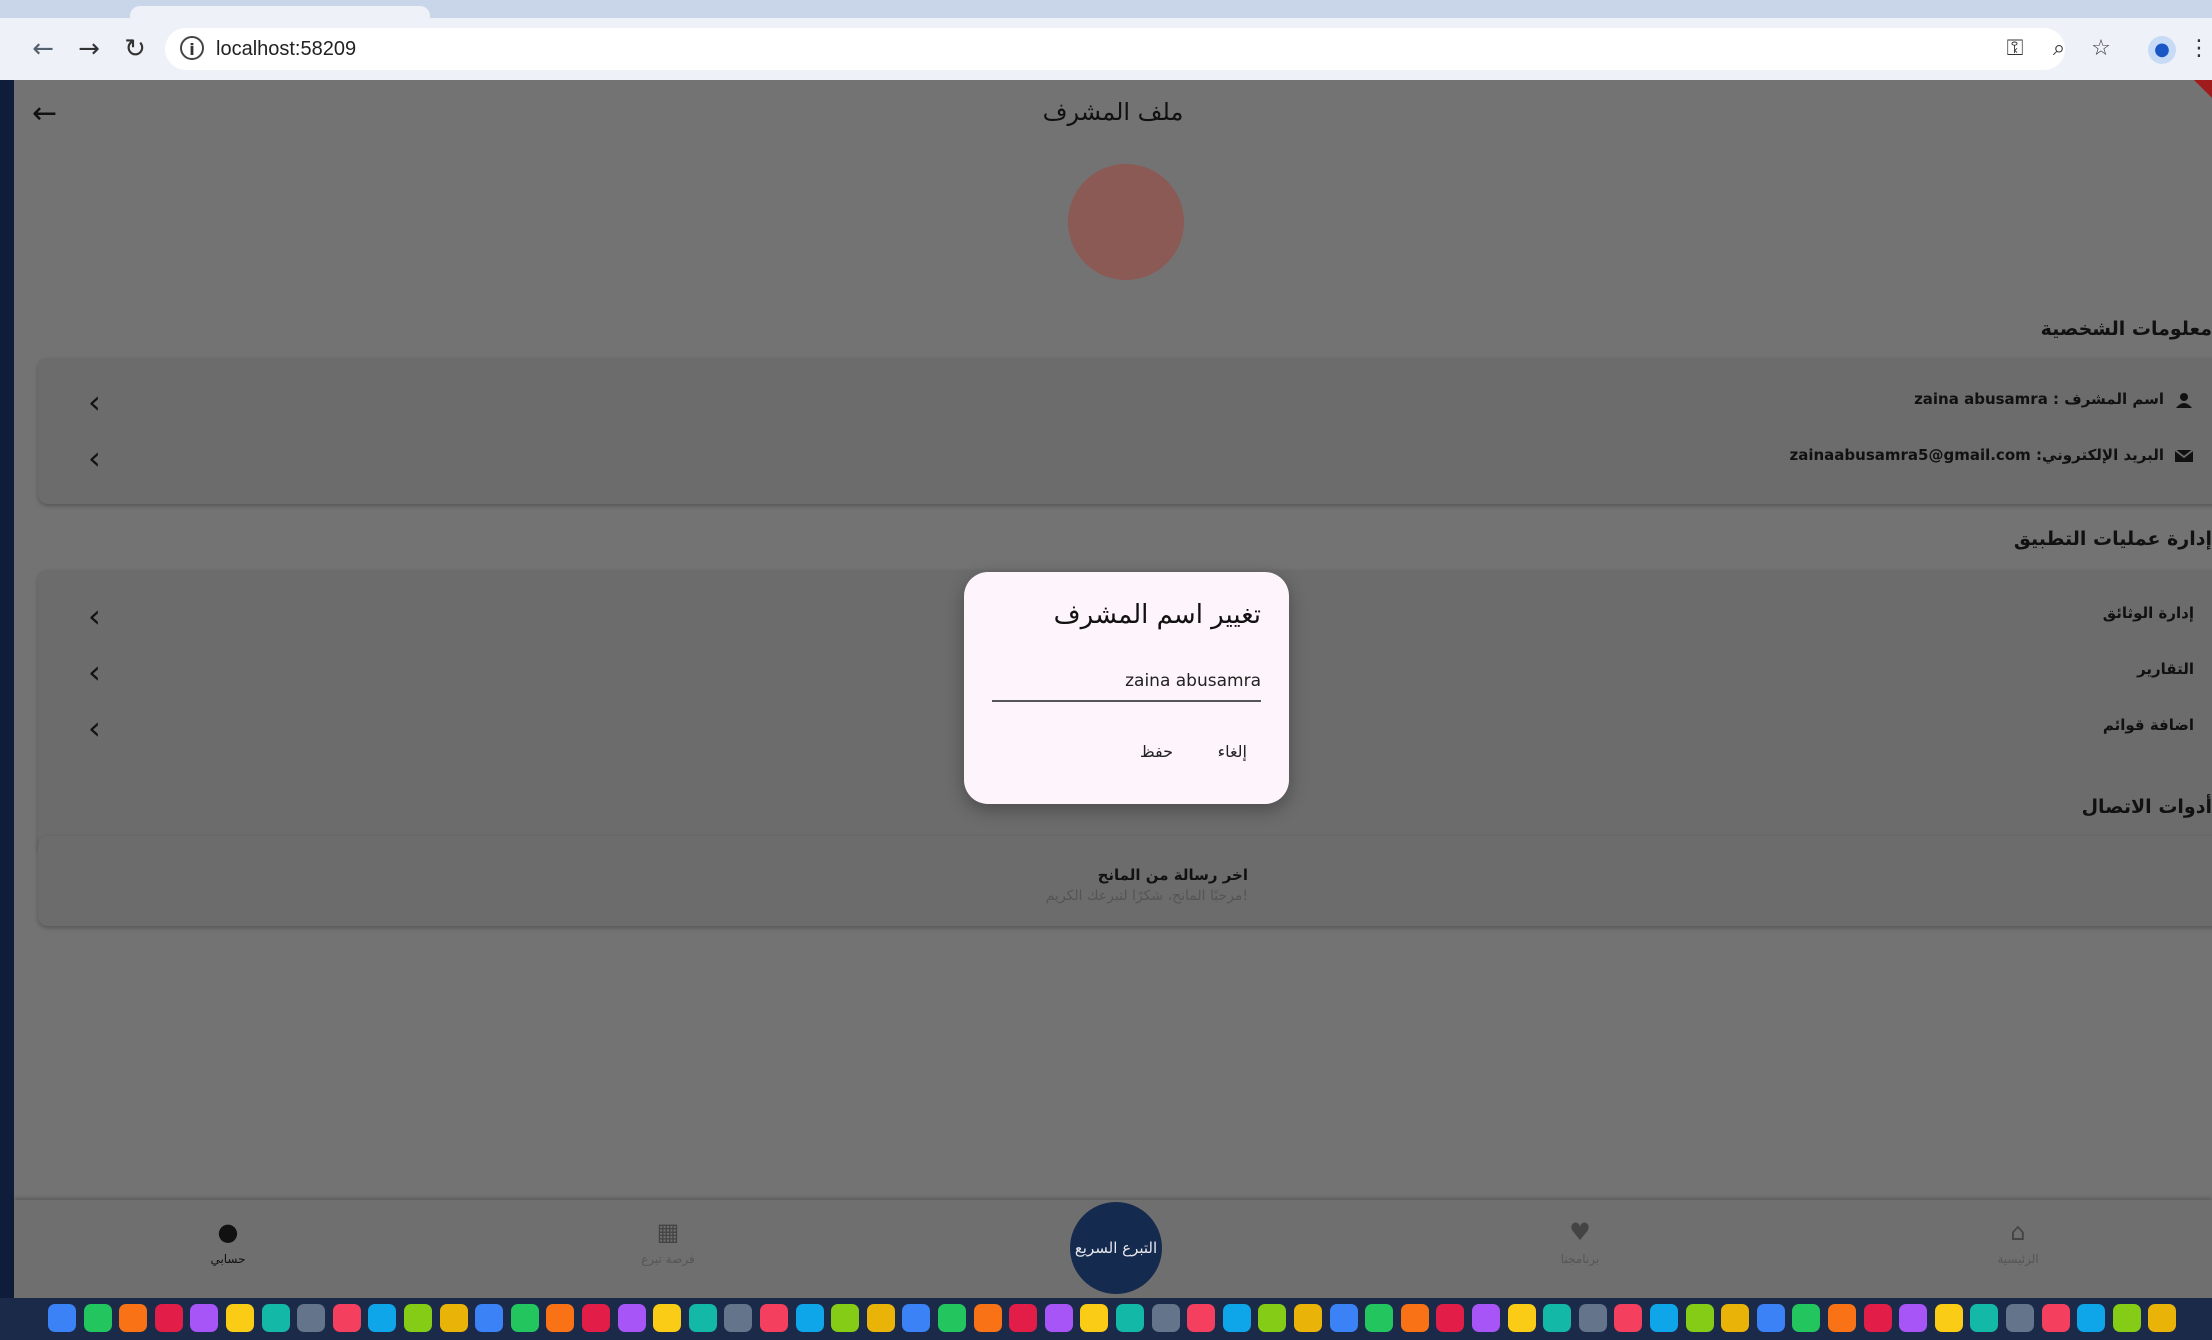 This screenshot has height=1340, width=2212. I want to click on menu-icon: ⋮, so click(2199, 49).